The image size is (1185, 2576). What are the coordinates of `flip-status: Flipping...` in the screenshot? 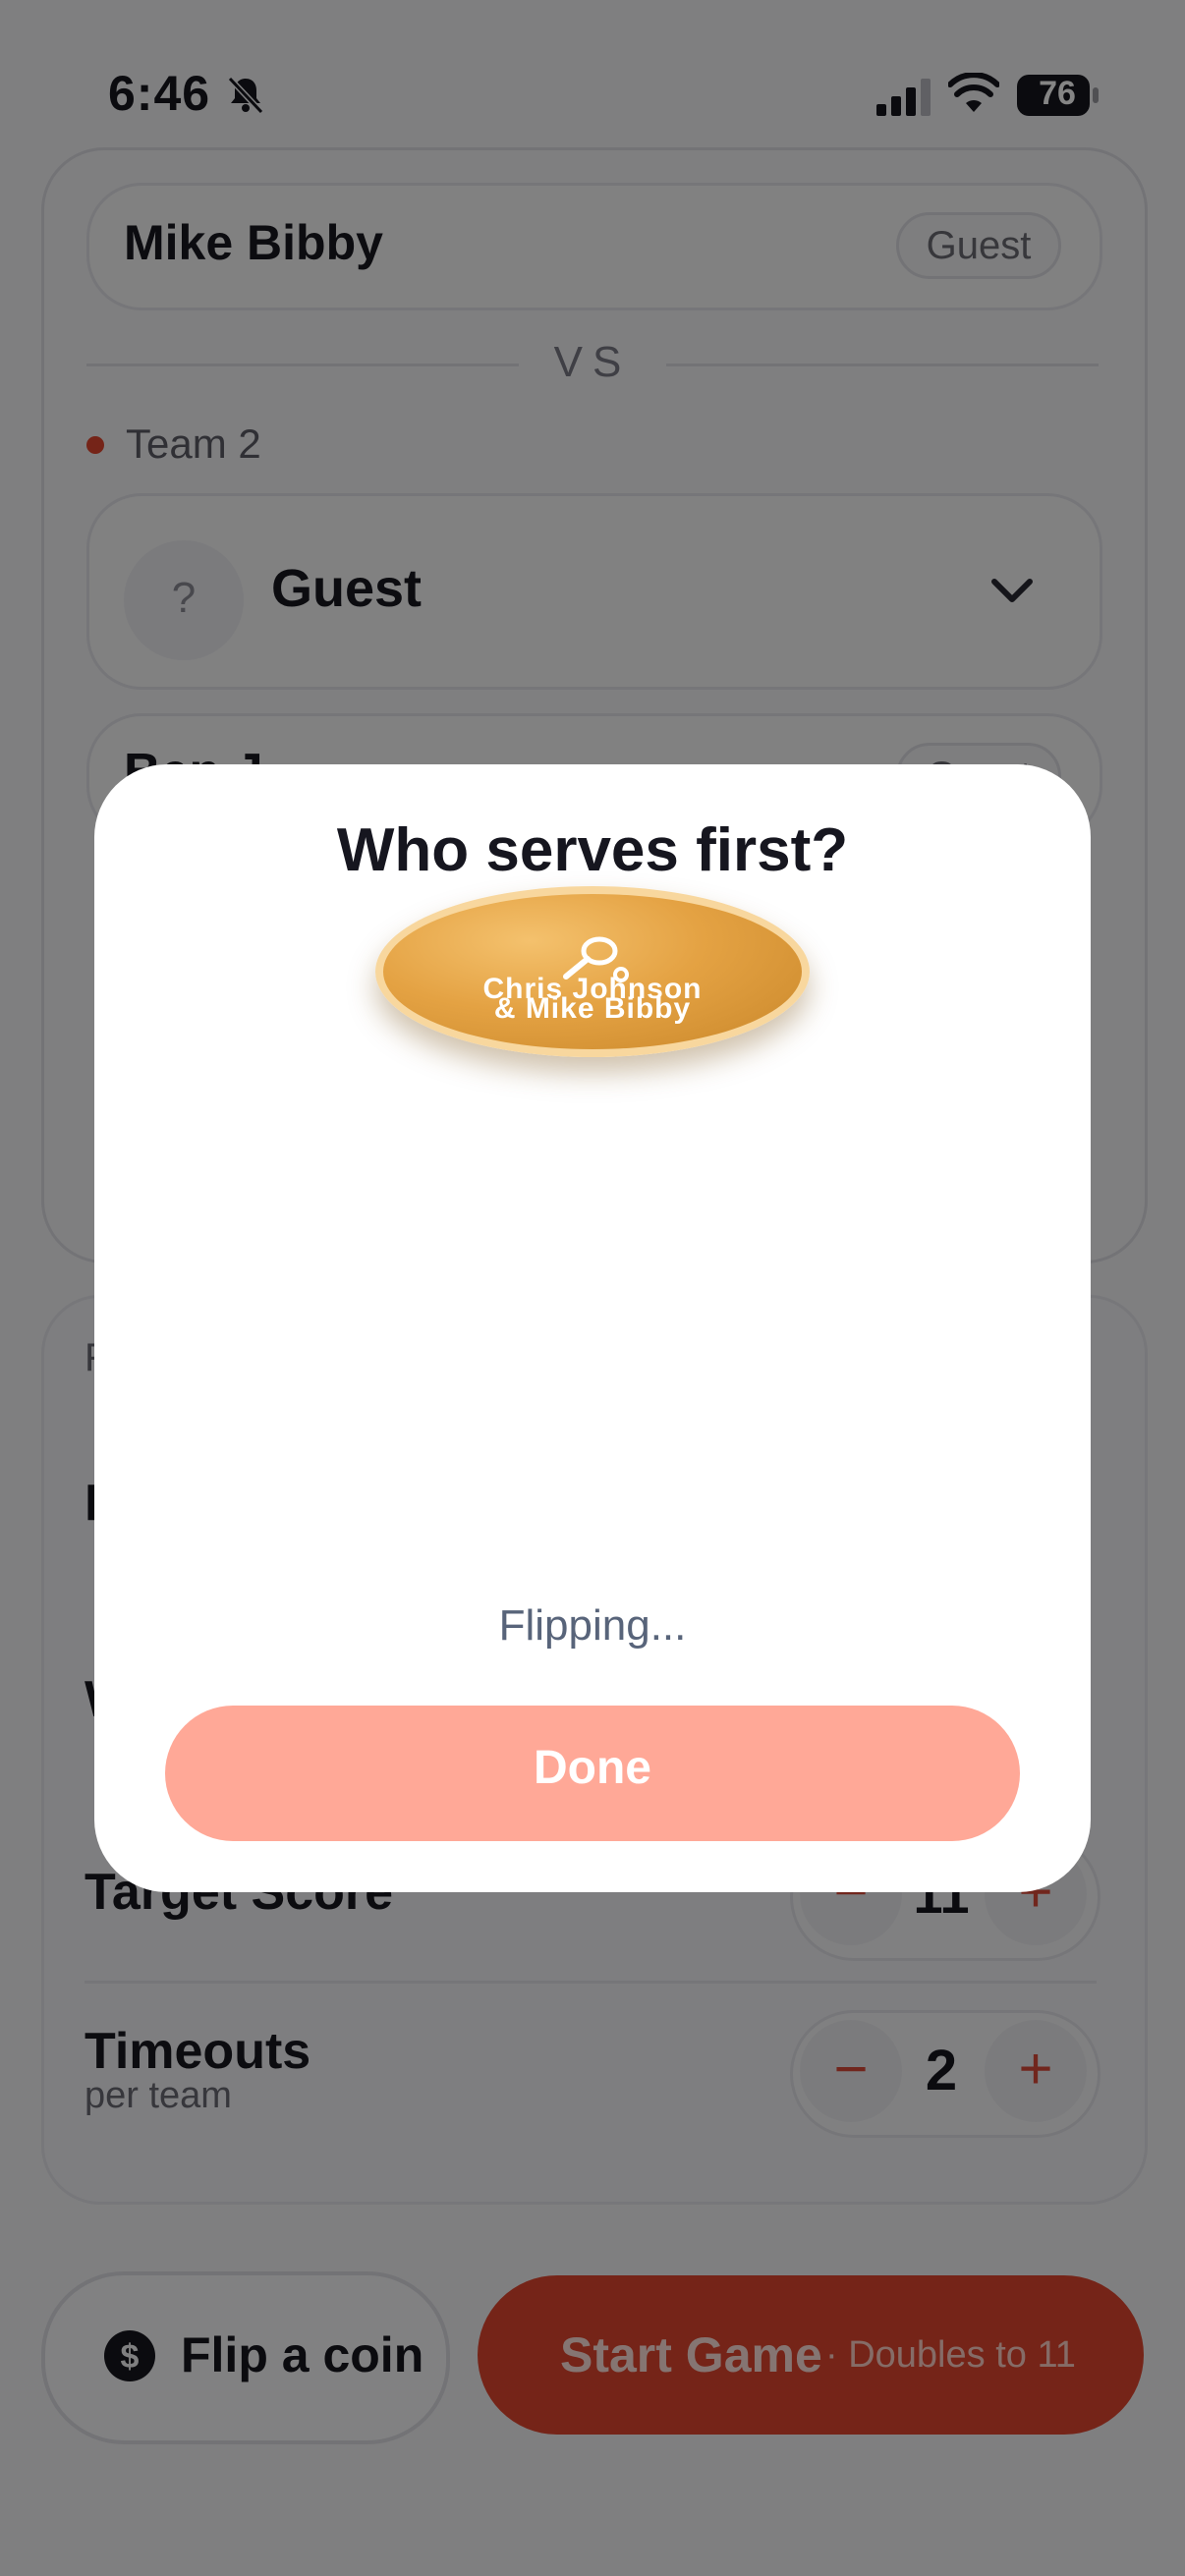 It's located at (592, 1625).